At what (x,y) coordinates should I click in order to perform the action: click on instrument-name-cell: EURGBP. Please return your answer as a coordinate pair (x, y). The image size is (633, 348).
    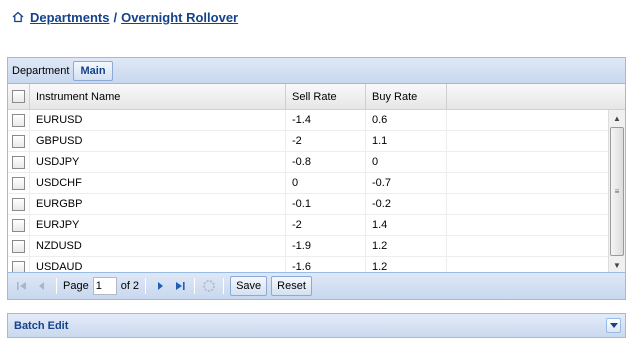
    Looking at the image, I should click on (158, 204).